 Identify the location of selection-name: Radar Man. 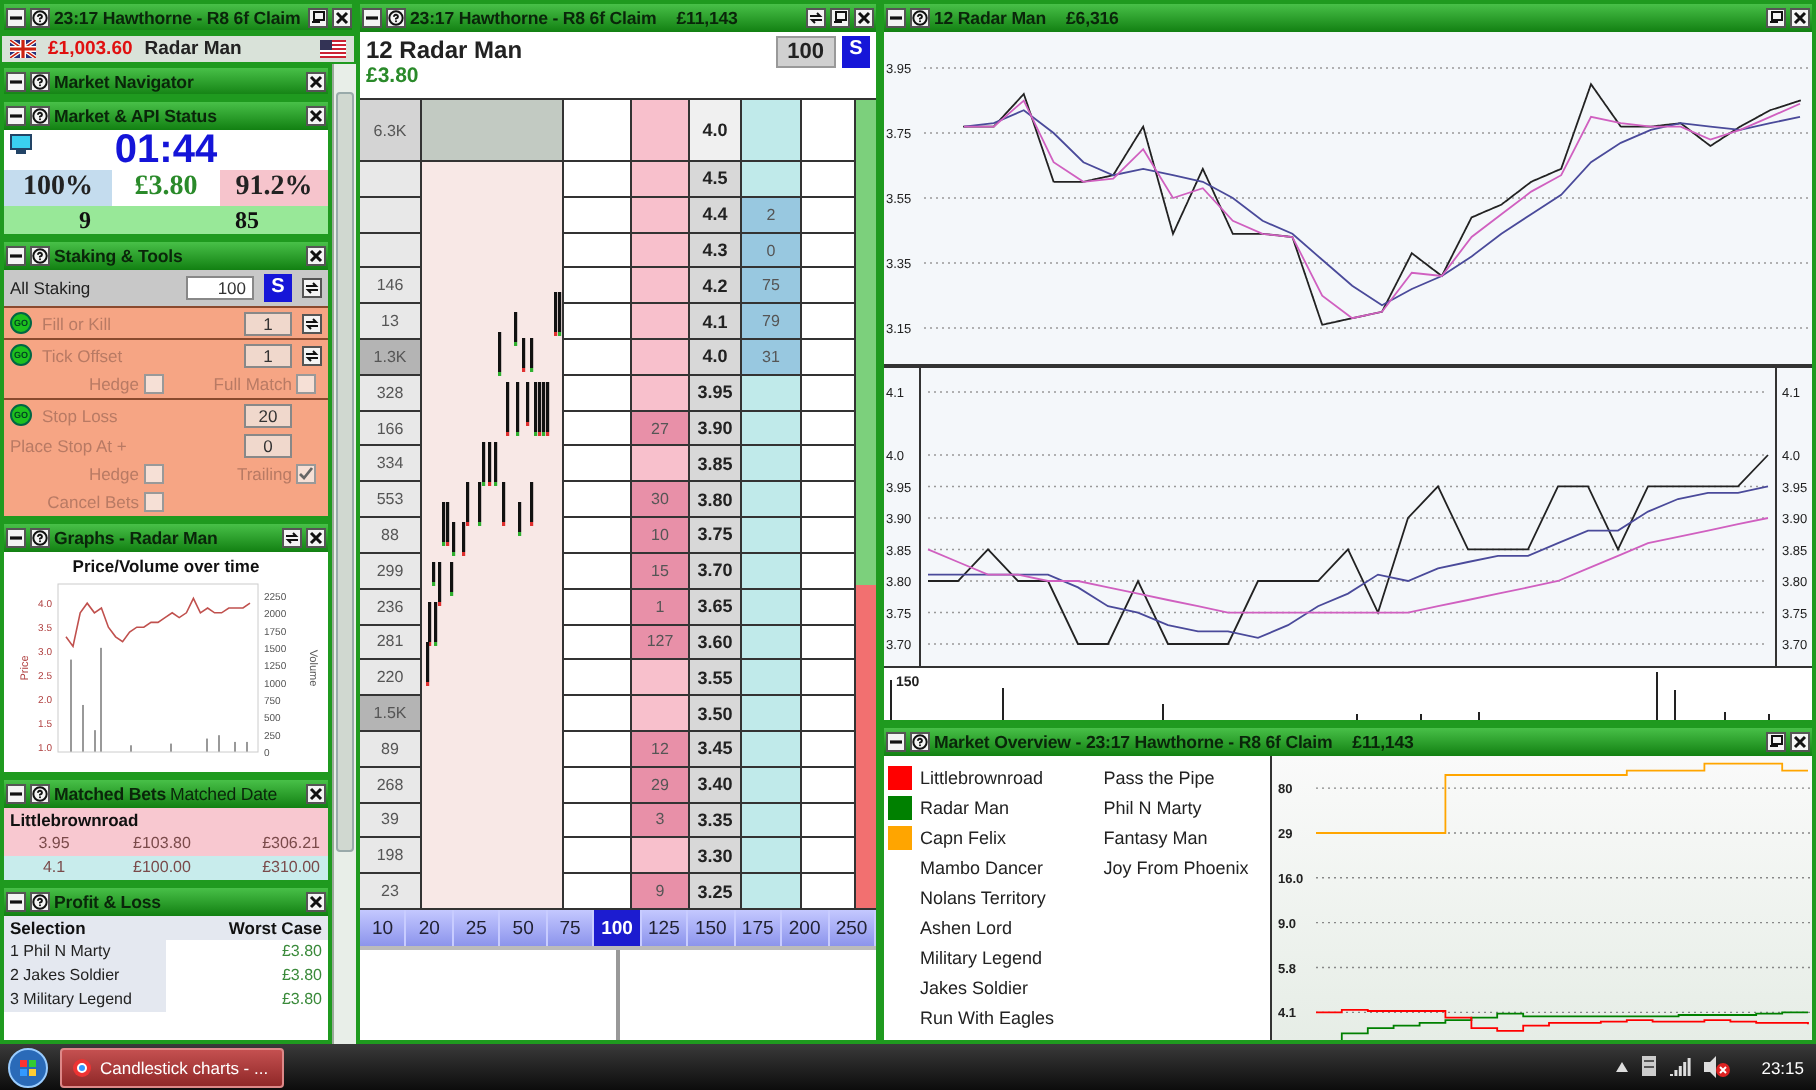
(193, 49).